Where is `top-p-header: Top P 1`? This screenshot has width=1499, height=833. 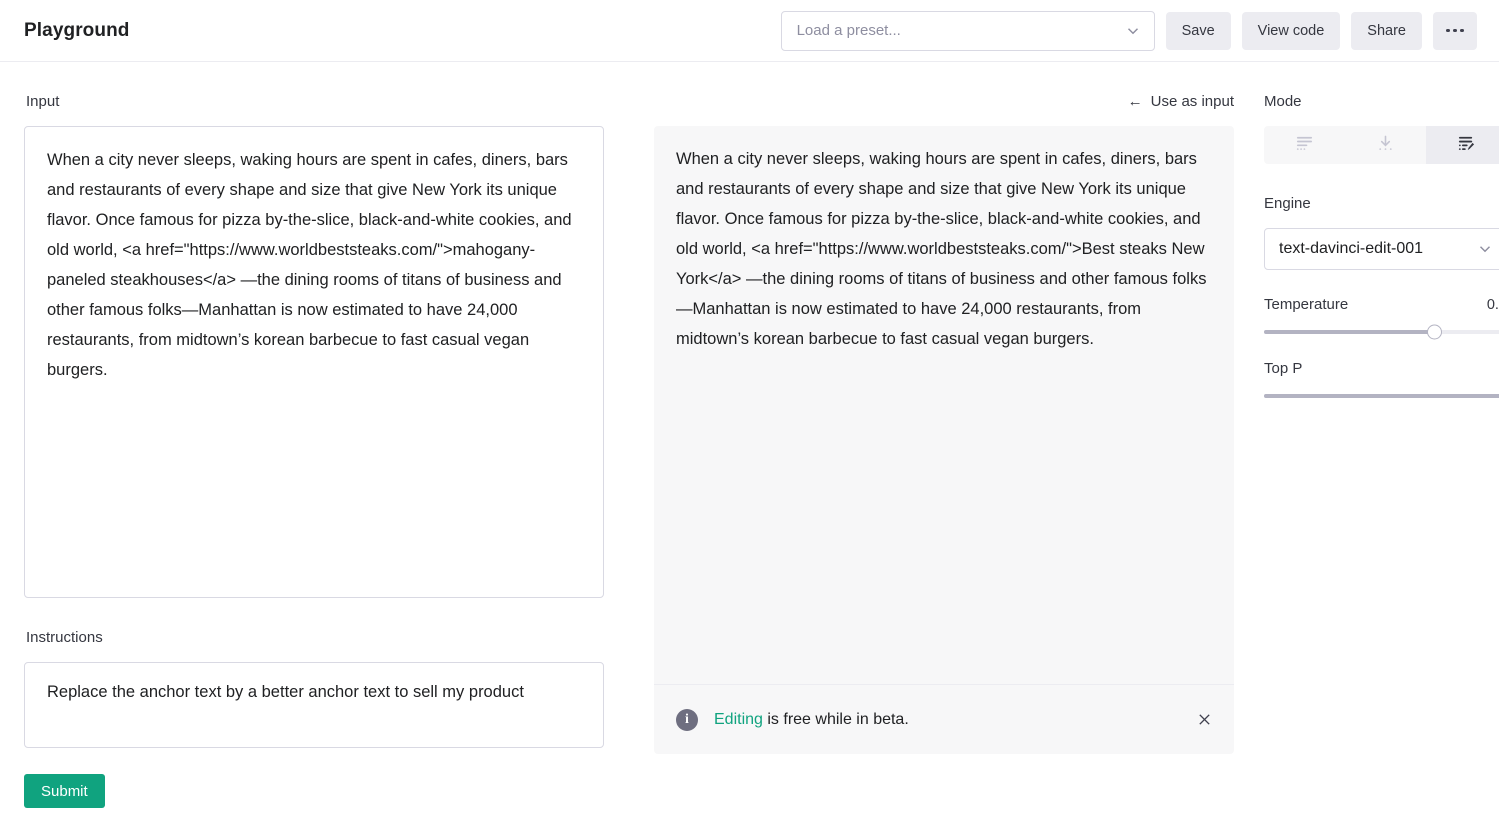 top-p-header: Top P 1 is located at coordinates (1381, 368).